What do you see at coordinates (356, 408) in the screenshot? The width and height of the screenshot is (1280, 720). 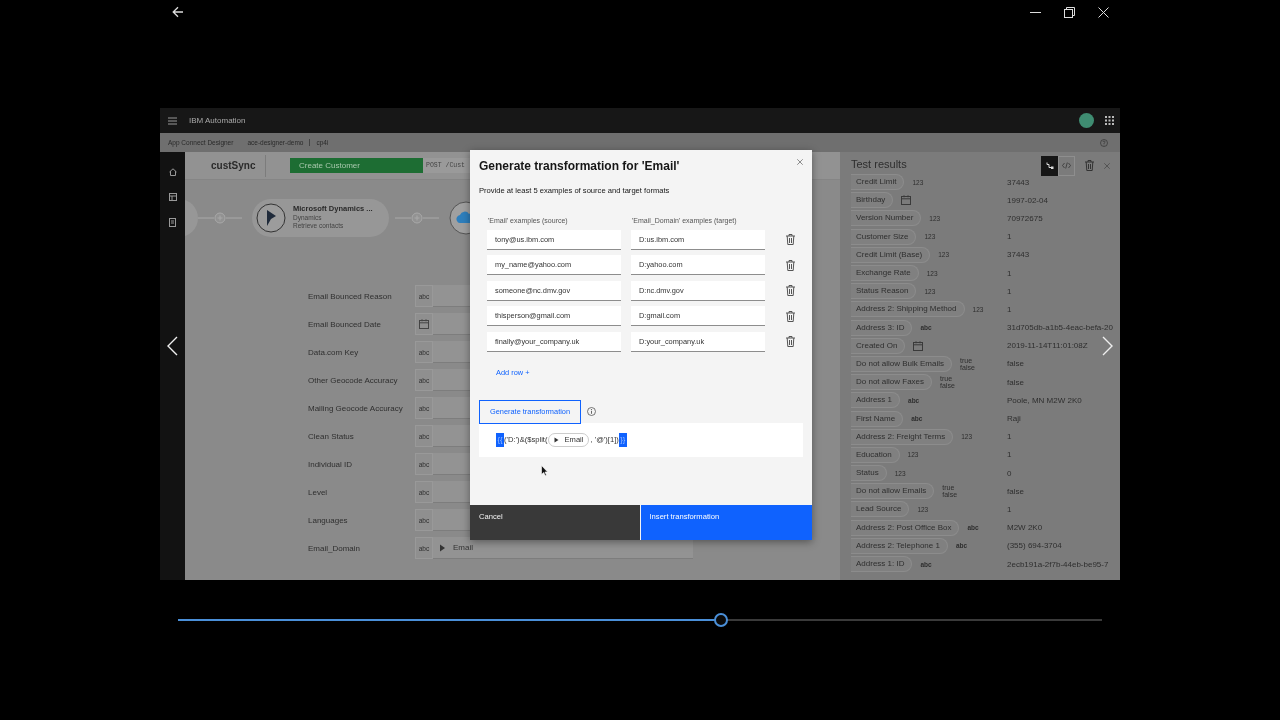 I see `field-label: Mailing Geocode Accuracy` at bounding box center [356, 408].